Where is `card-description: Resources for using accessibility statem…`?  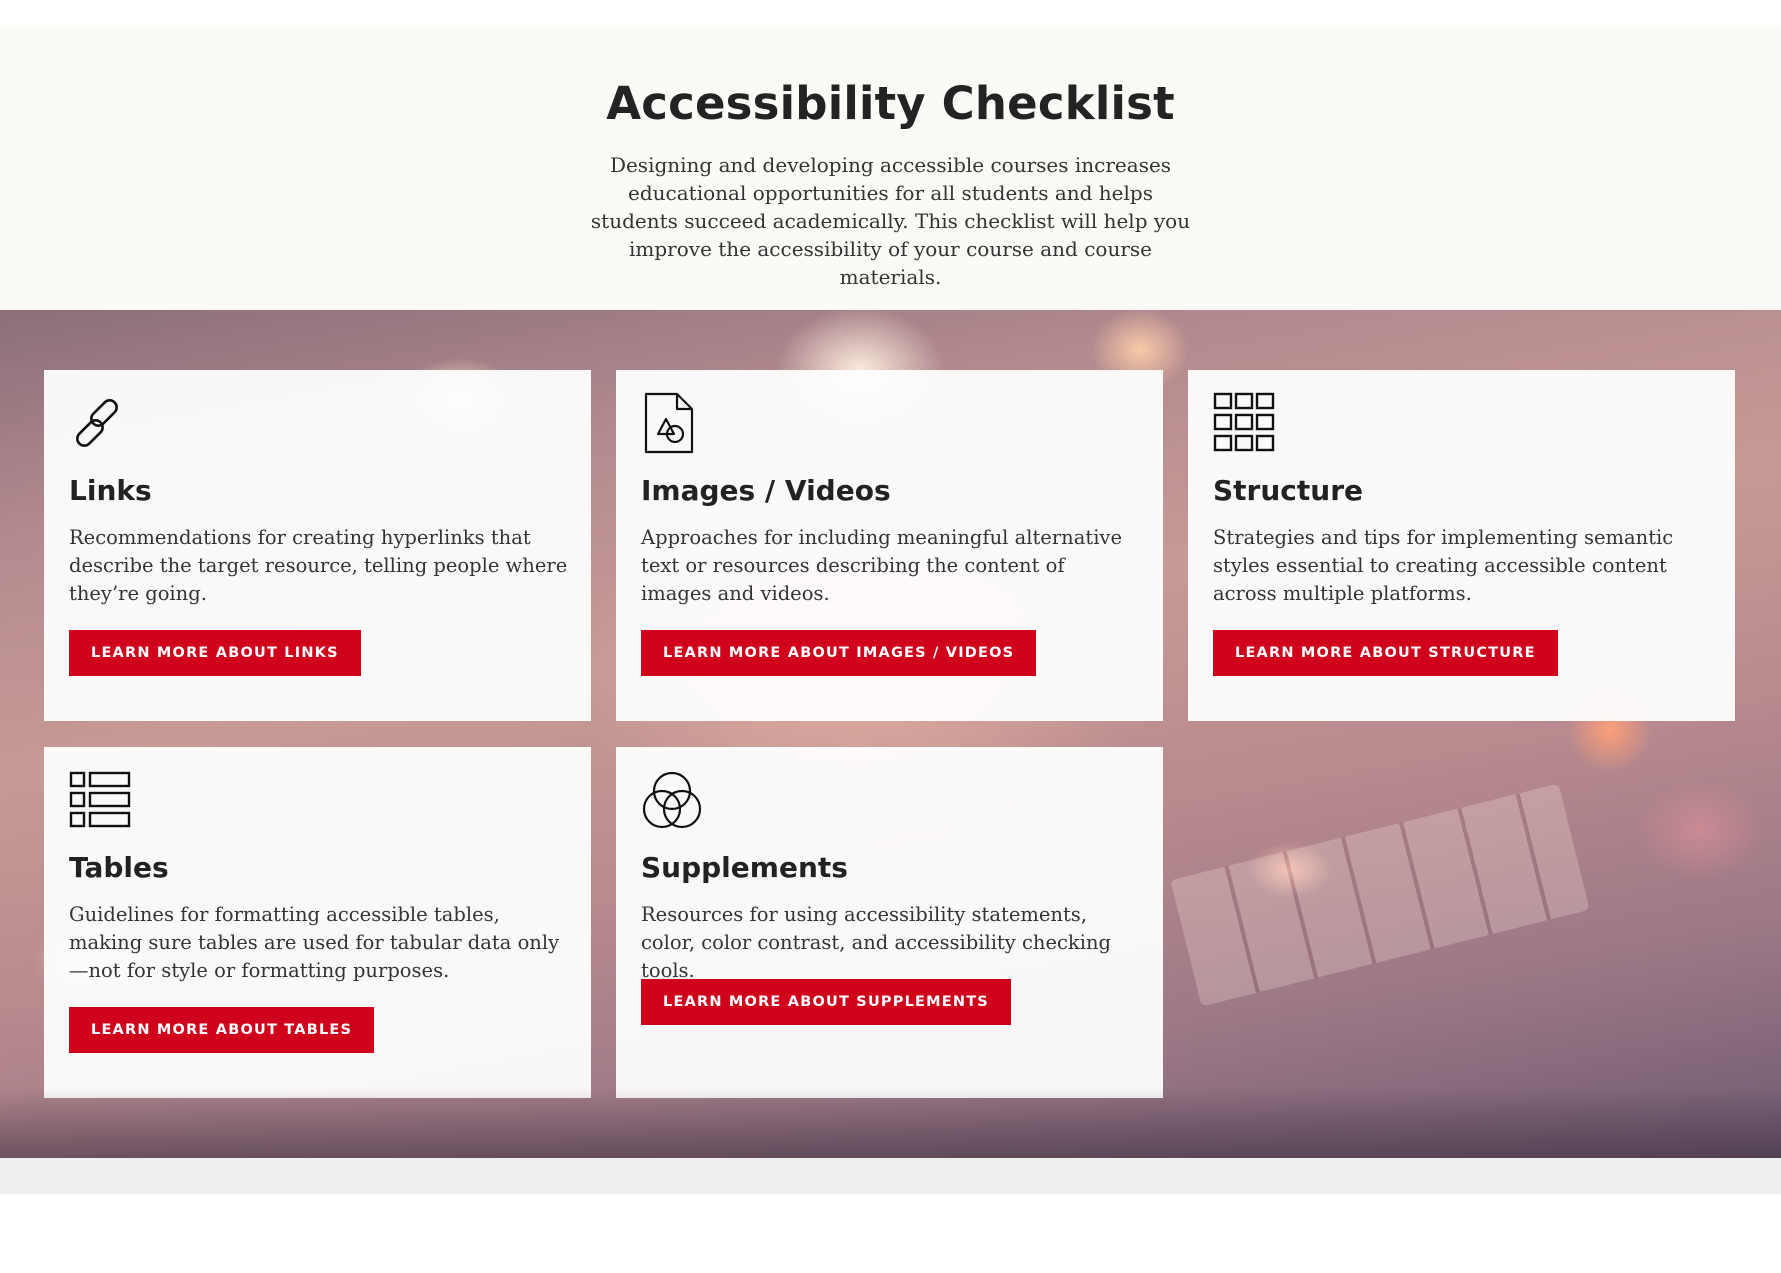
card-description: Resources for using accessibility statem… is located at coordinates (876, 942).